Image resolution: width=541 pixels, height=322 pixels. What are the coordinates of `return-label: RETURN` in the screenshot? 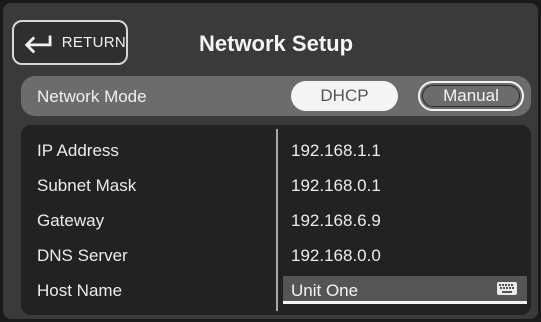 It's located at (93, 42).